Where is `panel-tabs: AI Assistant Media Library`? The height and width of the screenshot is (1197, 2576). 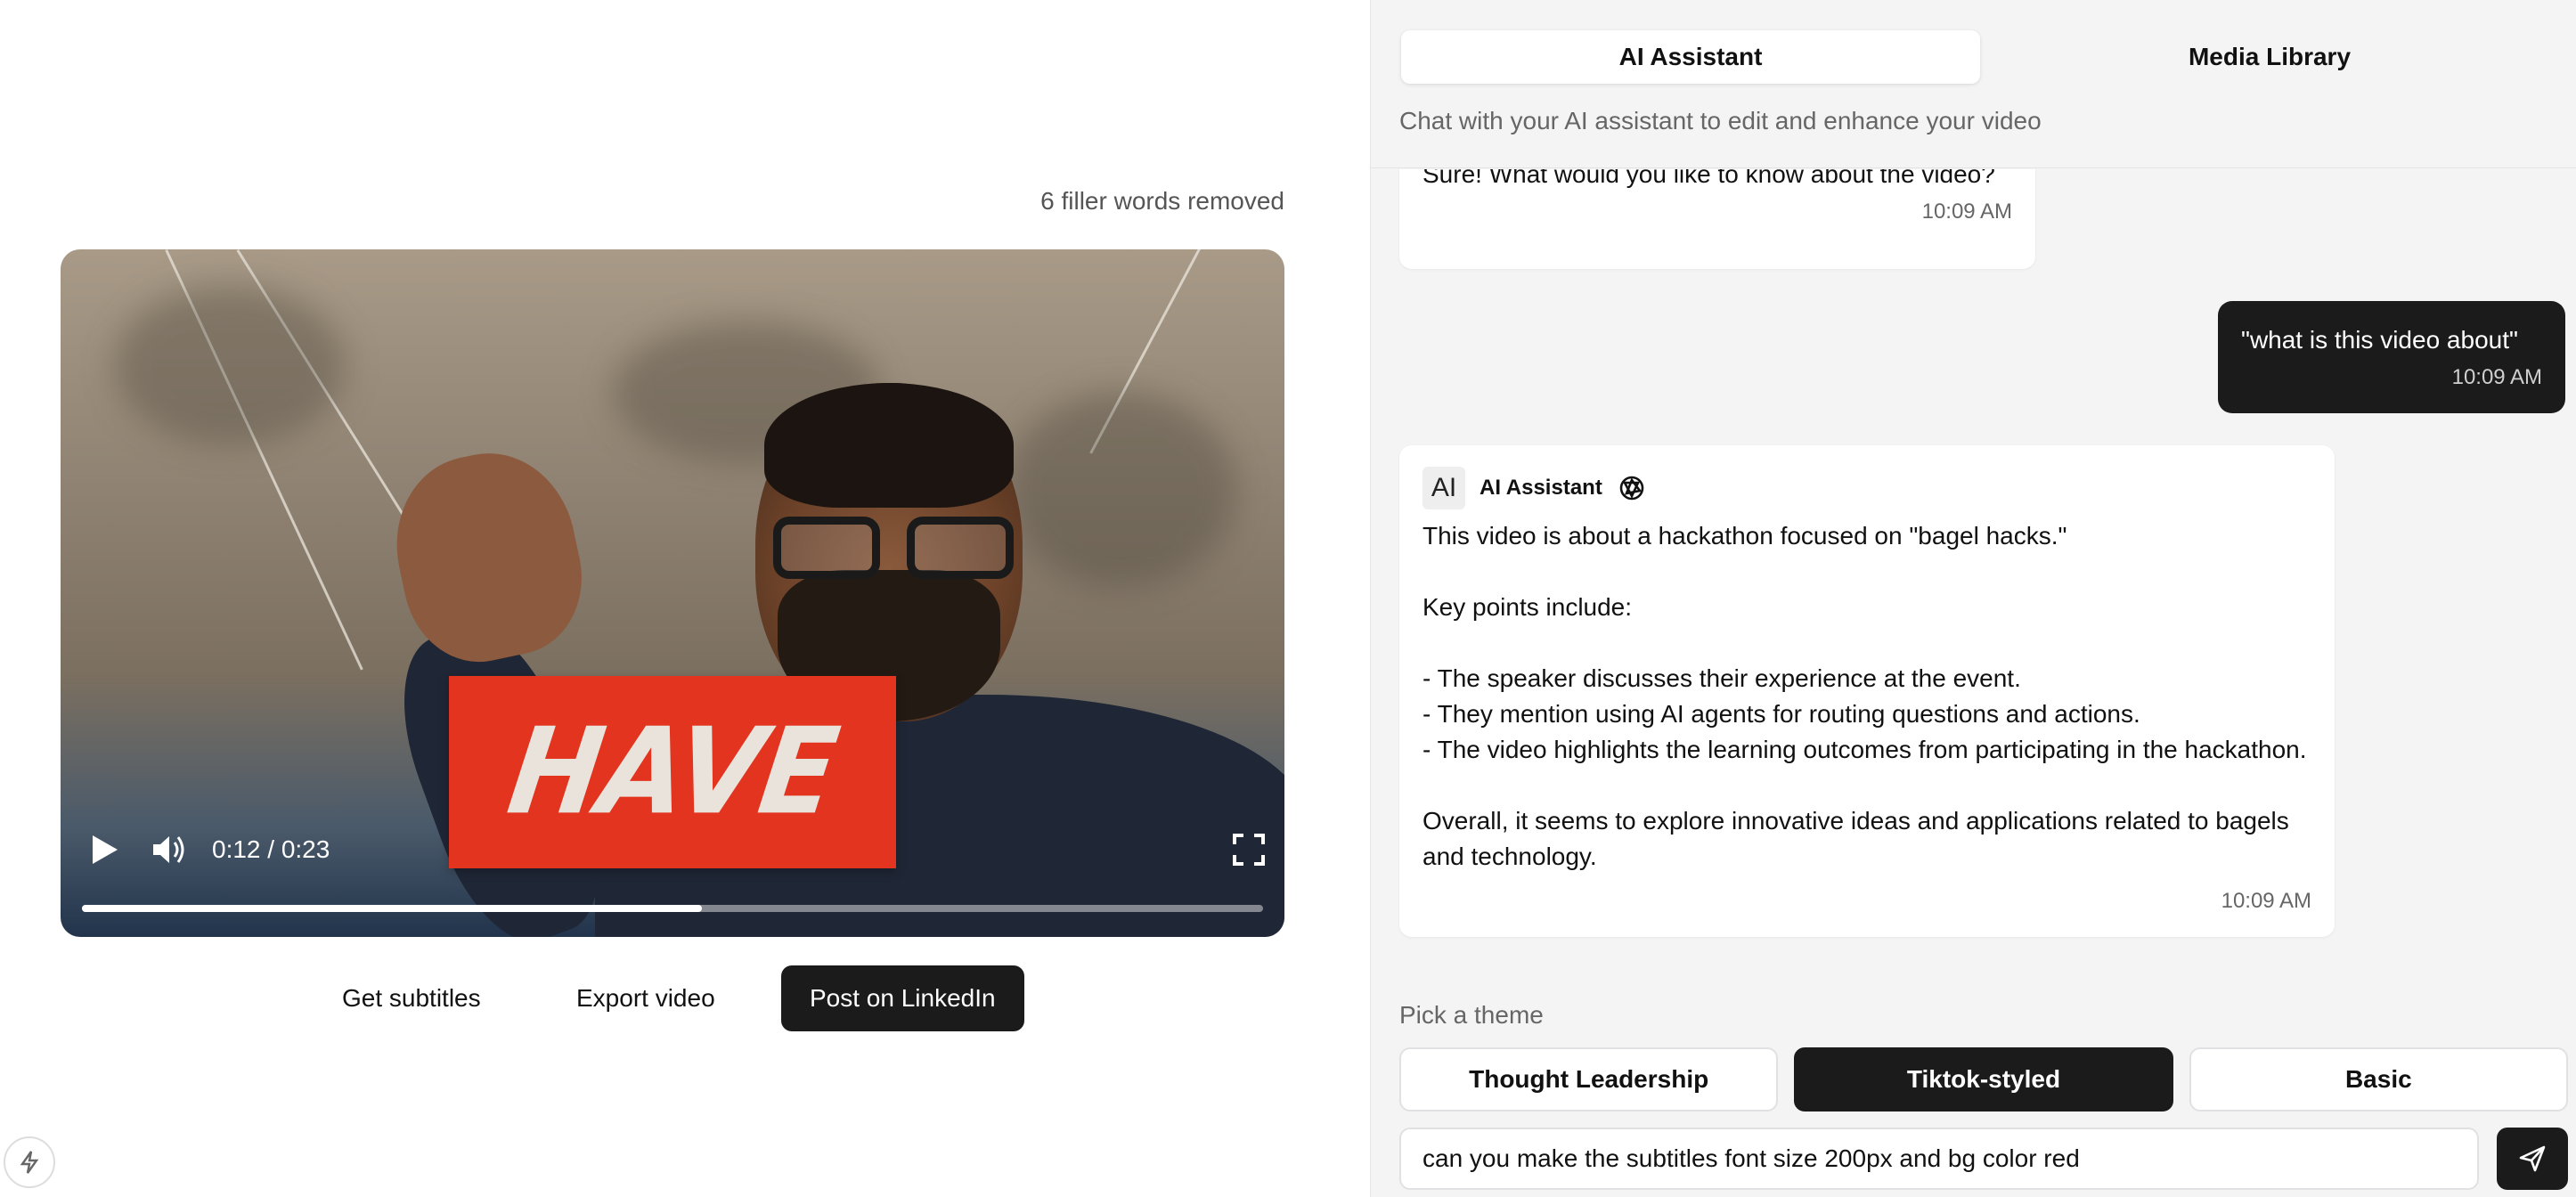
panel-tabs: AI Assistant Media Library is located at coordinates (1980, 57).